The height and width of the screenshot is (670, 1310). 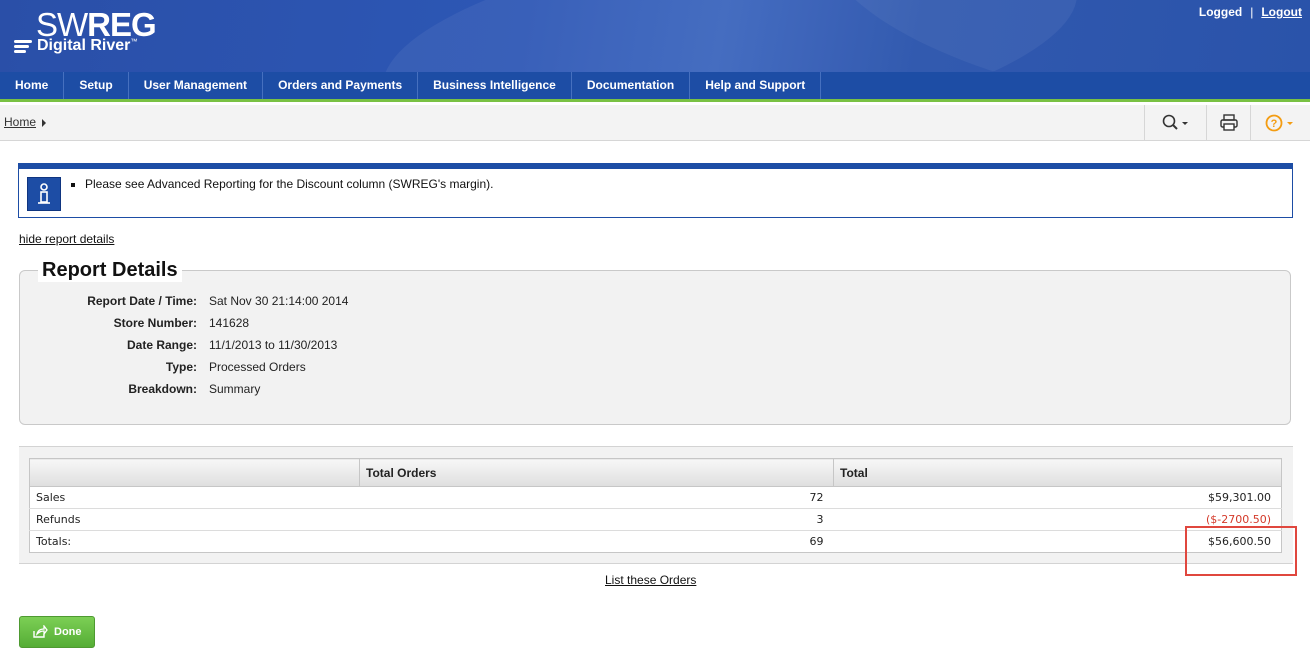 I want to click on table-header-row: Total Orders Total, so click(x=655, y=472).